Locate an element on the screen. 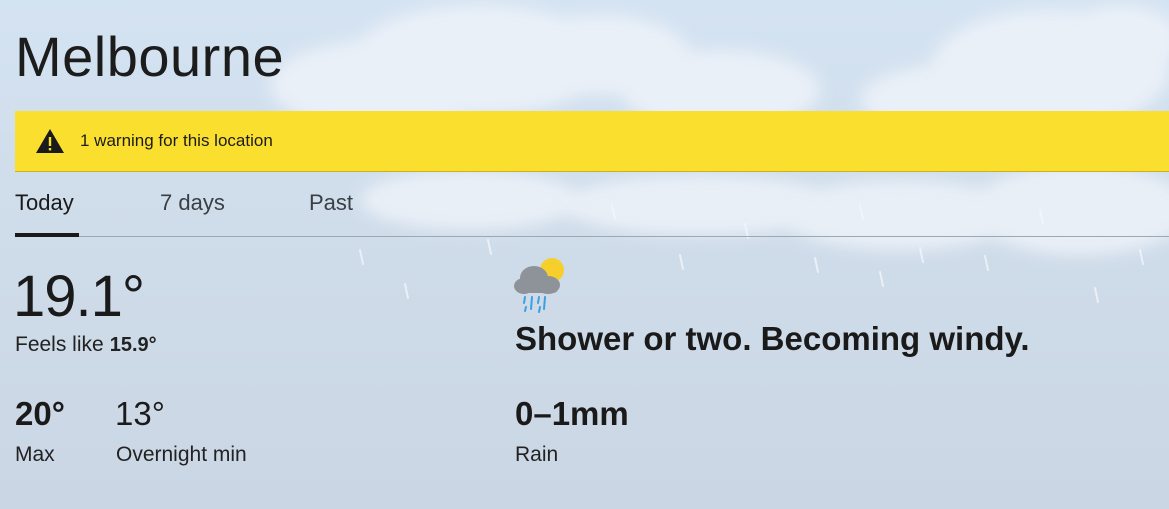  warning-banner: 1 warning for this location is located at coordinates (592, 141).